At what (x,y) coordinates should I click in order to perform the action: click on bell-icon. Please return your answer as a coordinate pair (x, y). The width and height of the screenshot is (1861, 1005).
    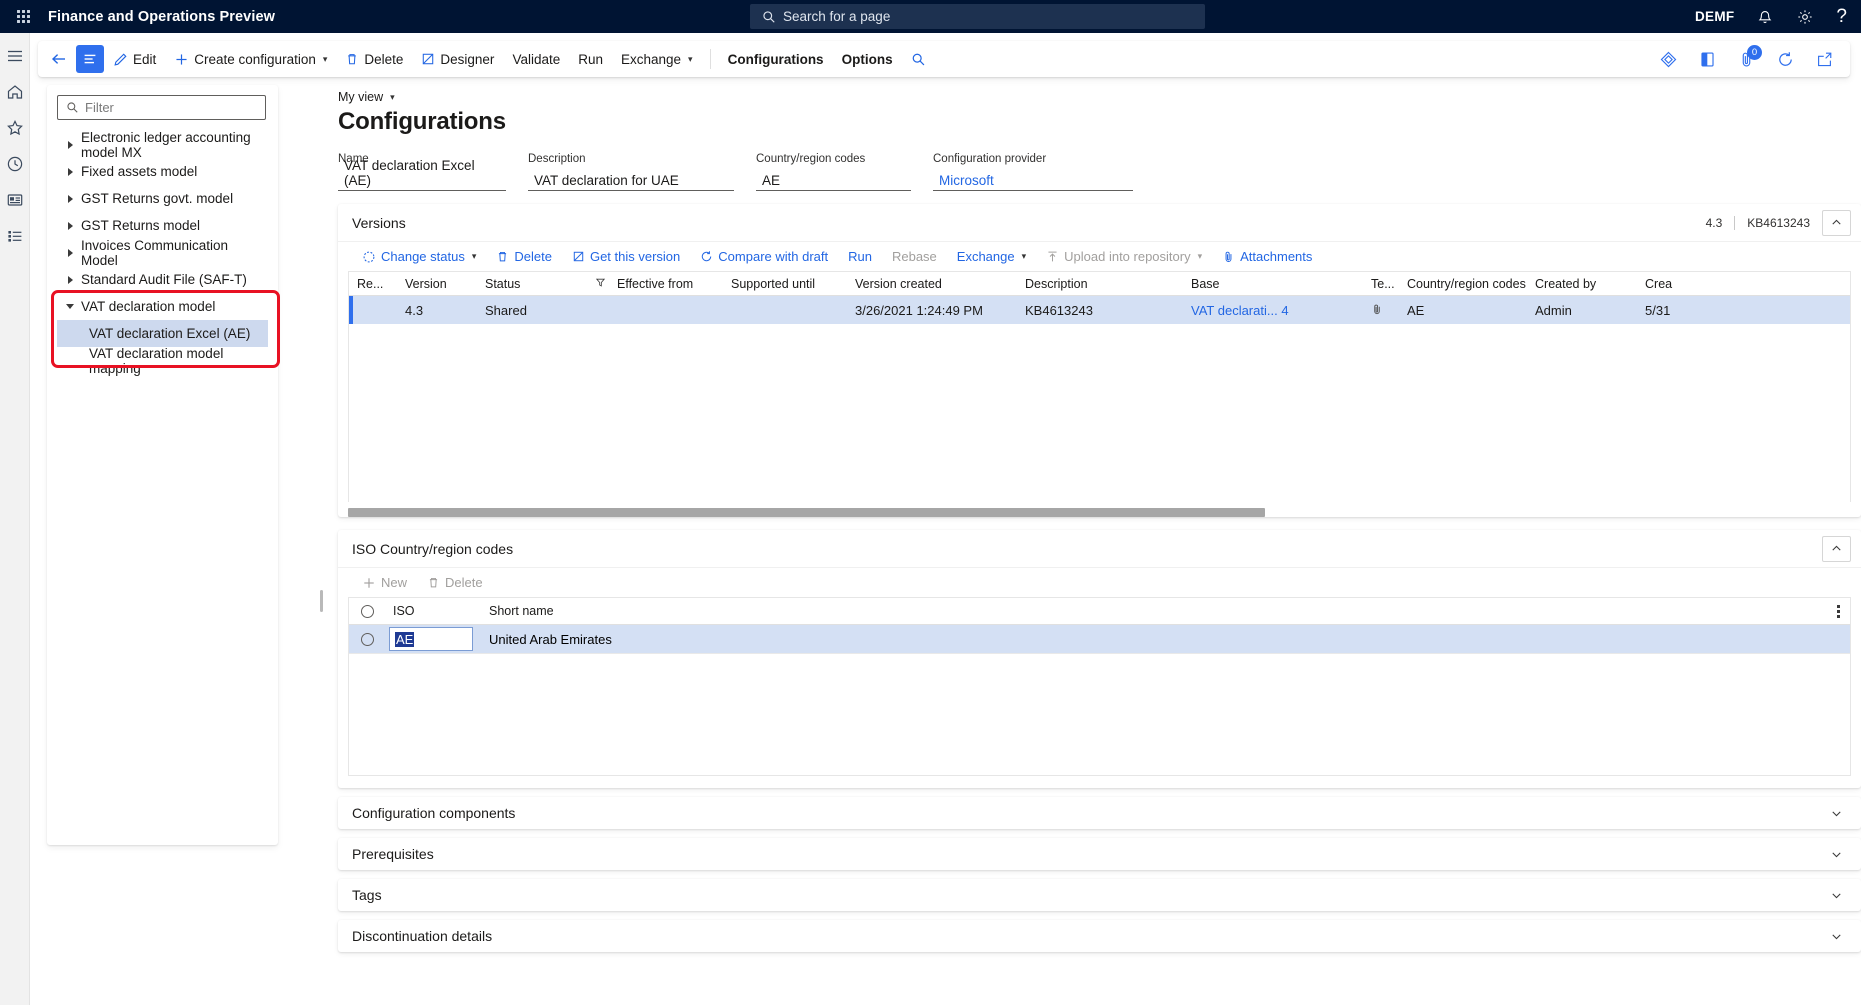
    Looking at the image, I should click on (1765, 17).